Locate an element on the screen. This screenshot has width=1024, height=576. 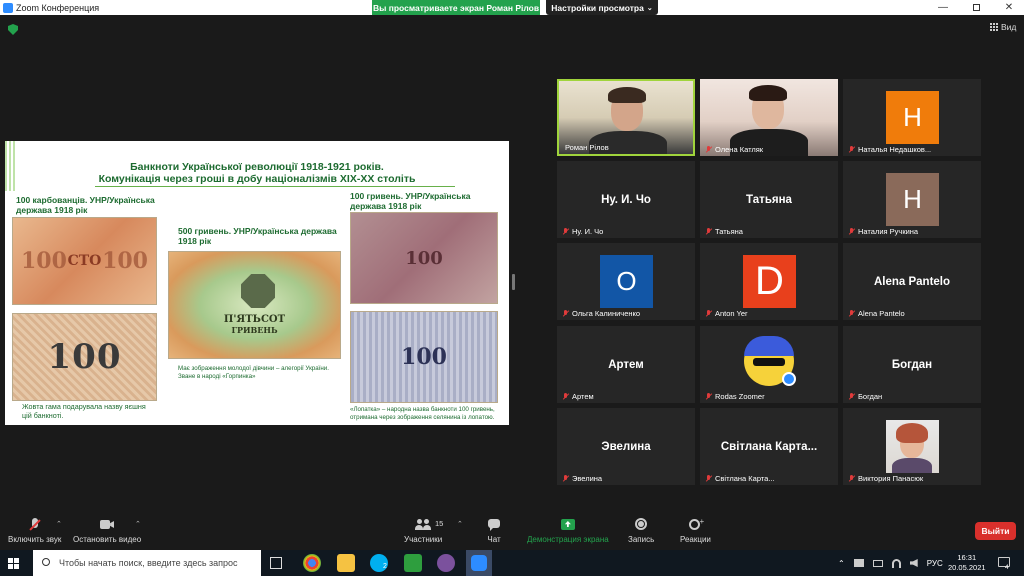
view-options-button: Настройки просмотра ⌄ is located at coordinates (602, 7).